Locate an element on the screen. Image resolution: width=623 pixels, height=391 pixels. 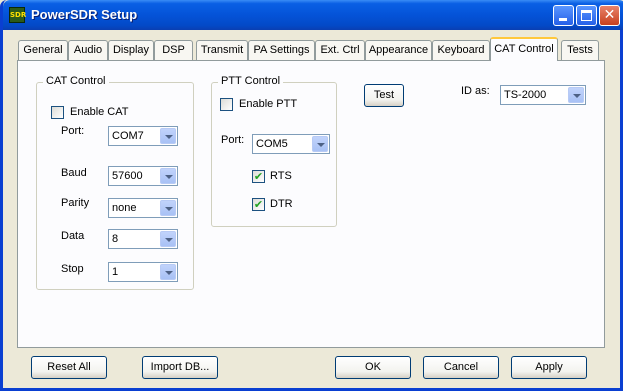
app-icon: SDR is located at coordinates (17, 15).